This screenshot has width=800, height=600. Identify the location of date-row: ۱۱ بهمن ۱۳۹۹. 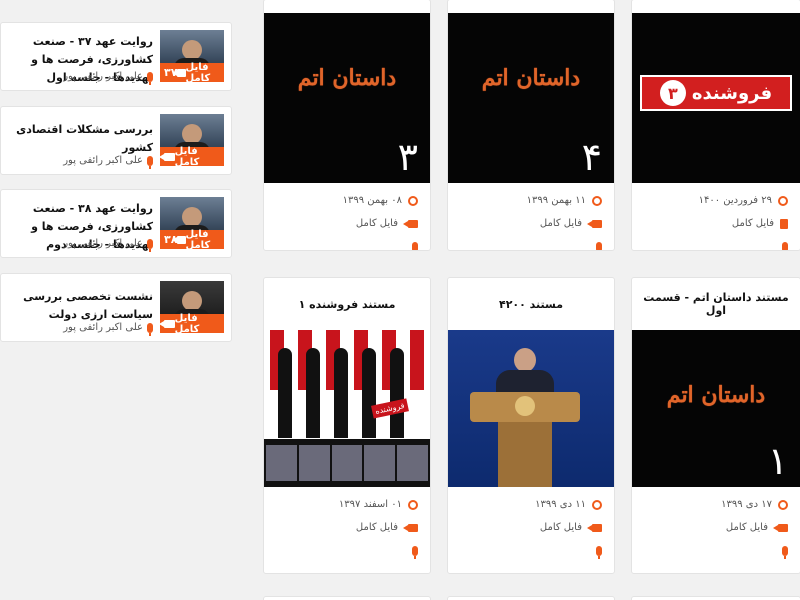
(531, 200).